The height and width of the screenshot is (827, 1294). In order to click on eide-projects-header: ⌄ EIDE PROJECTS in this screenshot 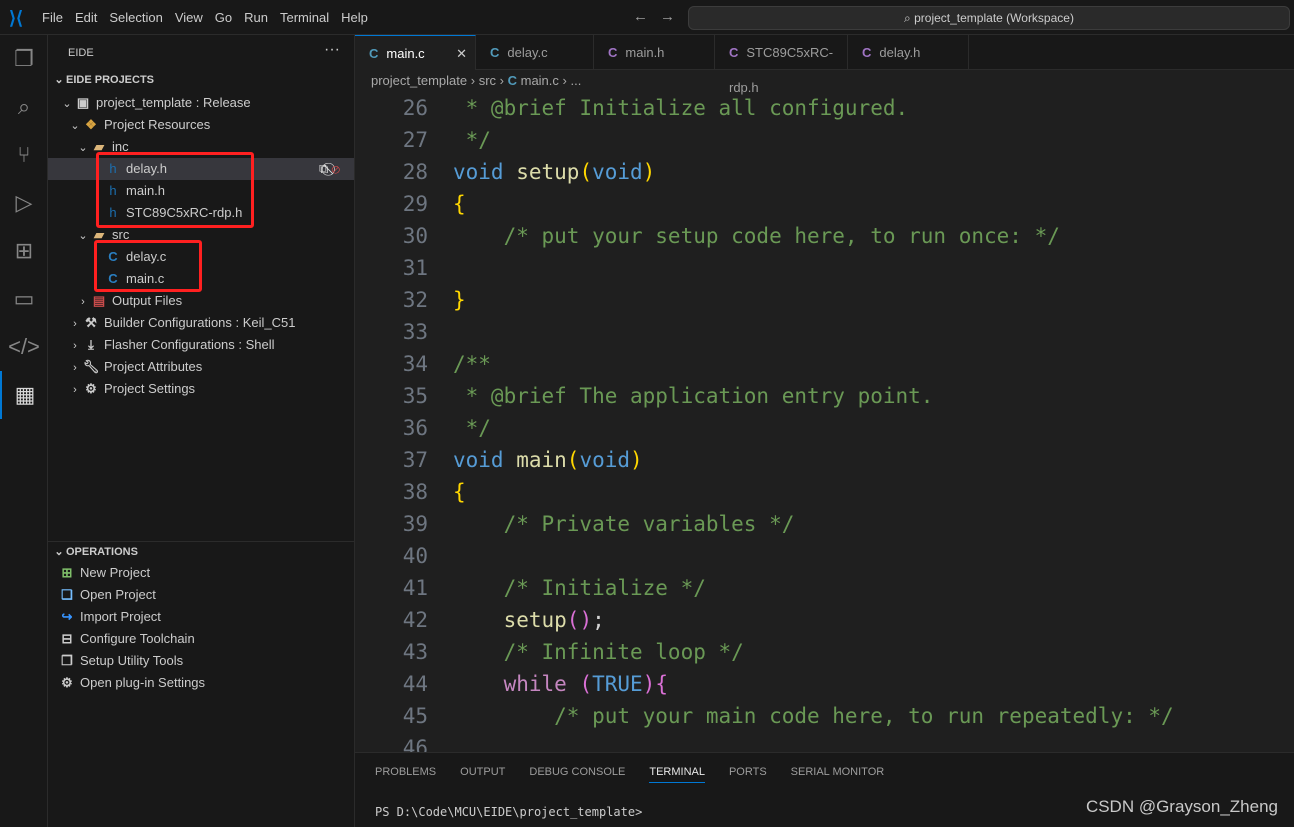, I will do `click(103, 79)`.